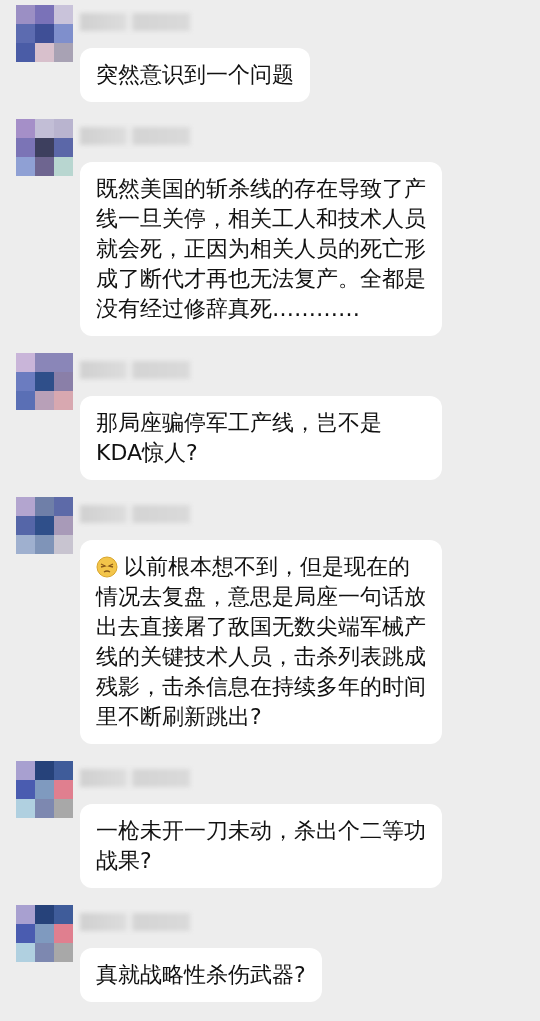 Image resolution: width=540 pixels, height=1021 pixels. What do you see at coordinates (195, 74) in the screenshot?
I see `message-text: 突然意识到一个问题` at bounding box center [195, 74].